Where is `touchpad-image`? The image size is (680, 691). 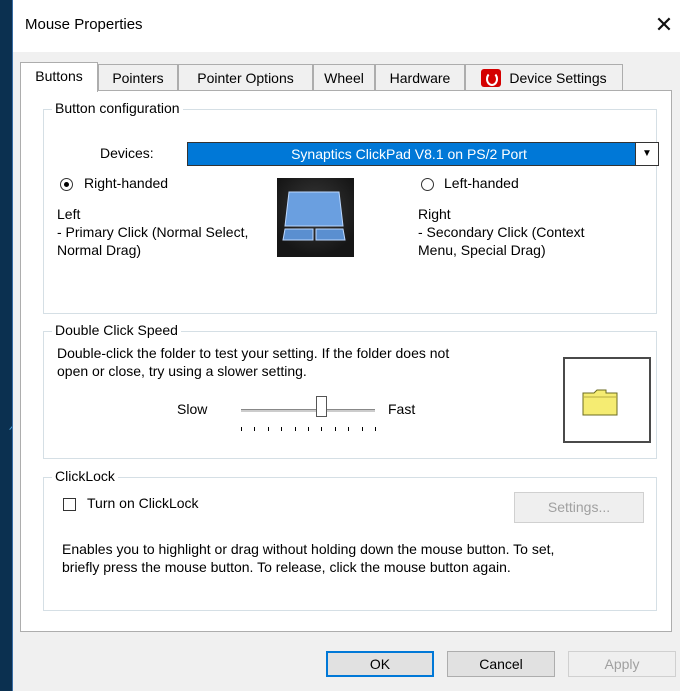 touchpad-image is located at coordinates (315, 217).